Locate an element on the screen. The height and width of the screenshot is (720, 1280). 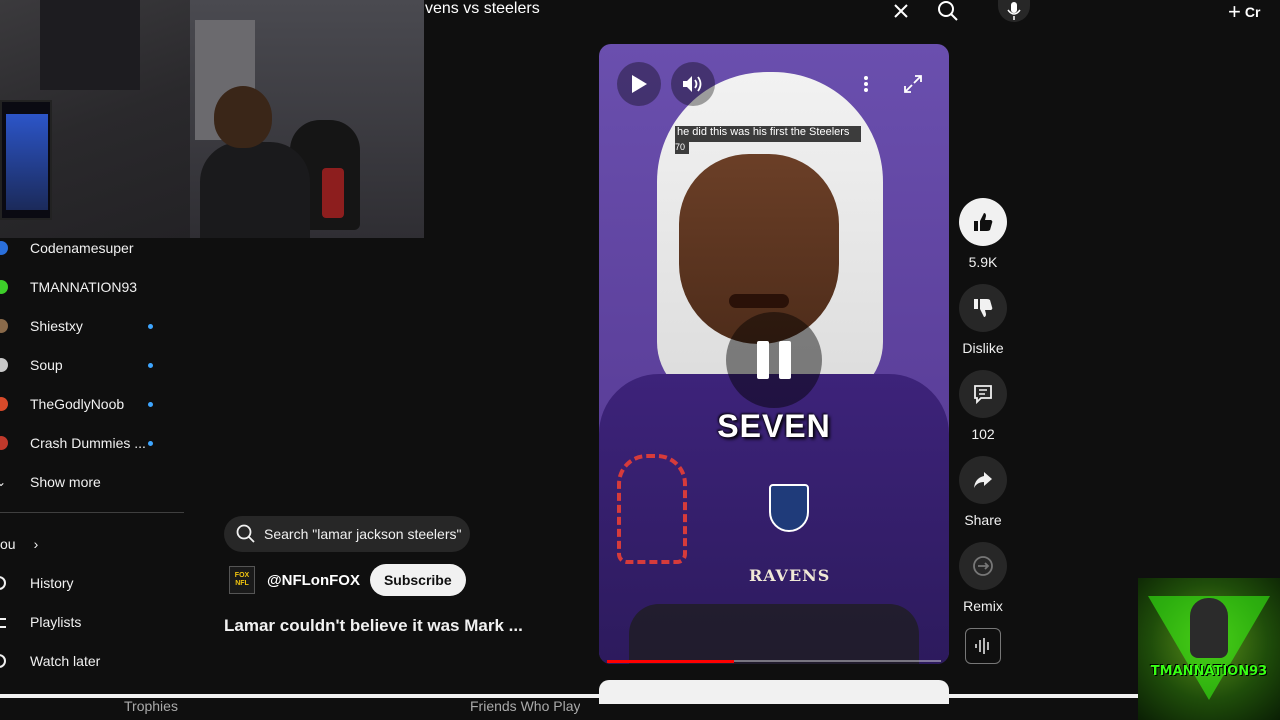
audio-waveform-icon is located at coordinates (982, 646).